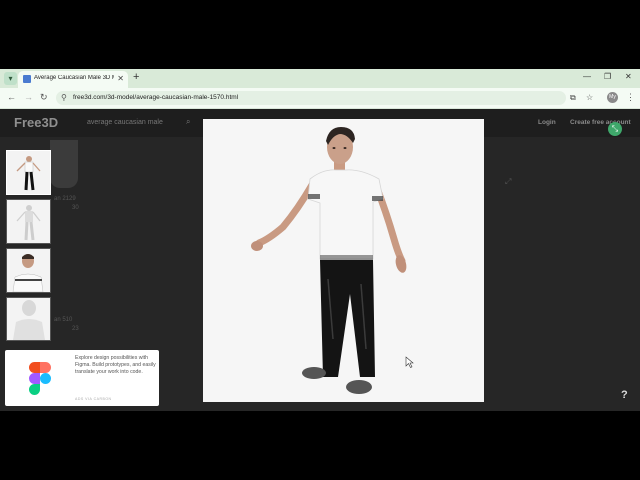 Image resolution: width=640 pixels, height=480 pixels. I want to click on menu-kebab-icon: ⋮, so click(630, 97).